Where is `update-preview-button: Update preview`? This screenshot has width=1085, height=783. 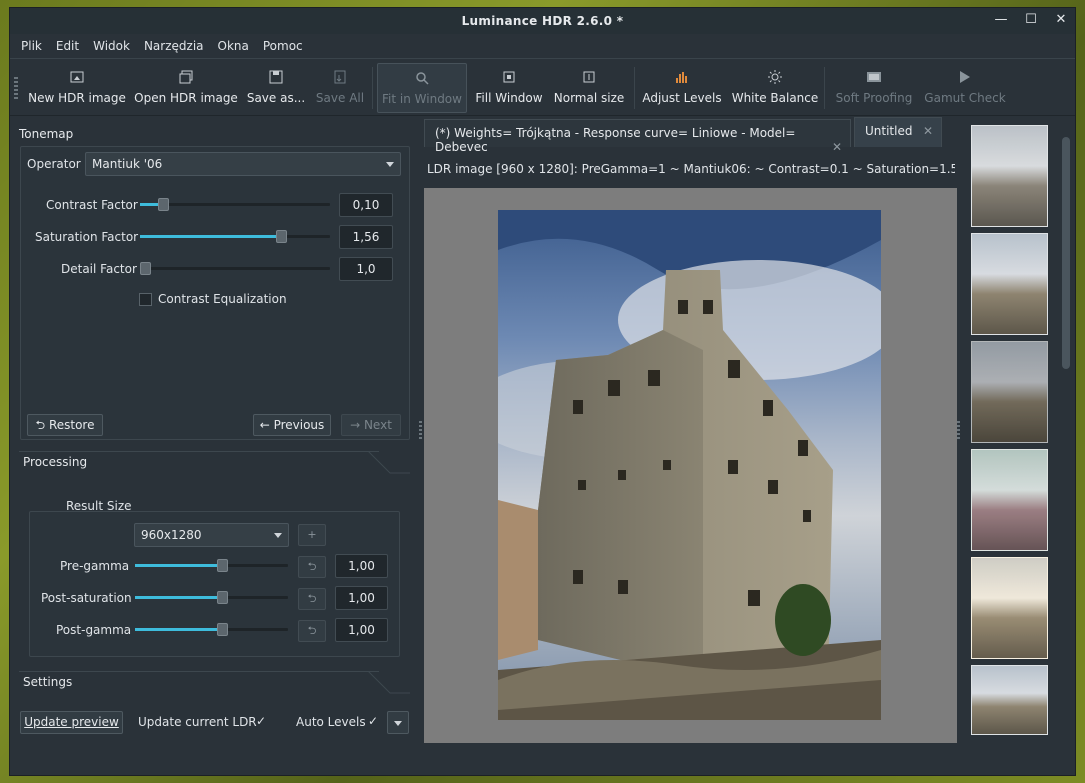
update-preview-button: Update preview is located at coordinates (71, 722).